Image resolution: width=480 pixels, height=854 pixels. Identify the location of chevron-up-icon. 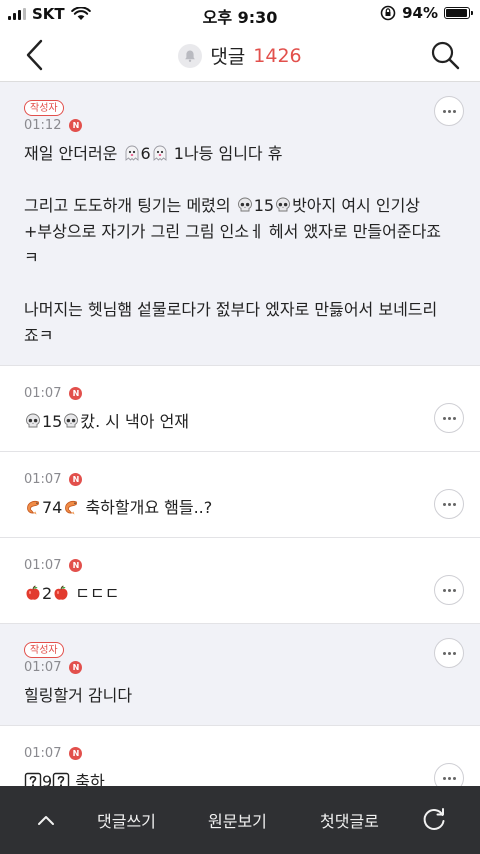
(46, 820).